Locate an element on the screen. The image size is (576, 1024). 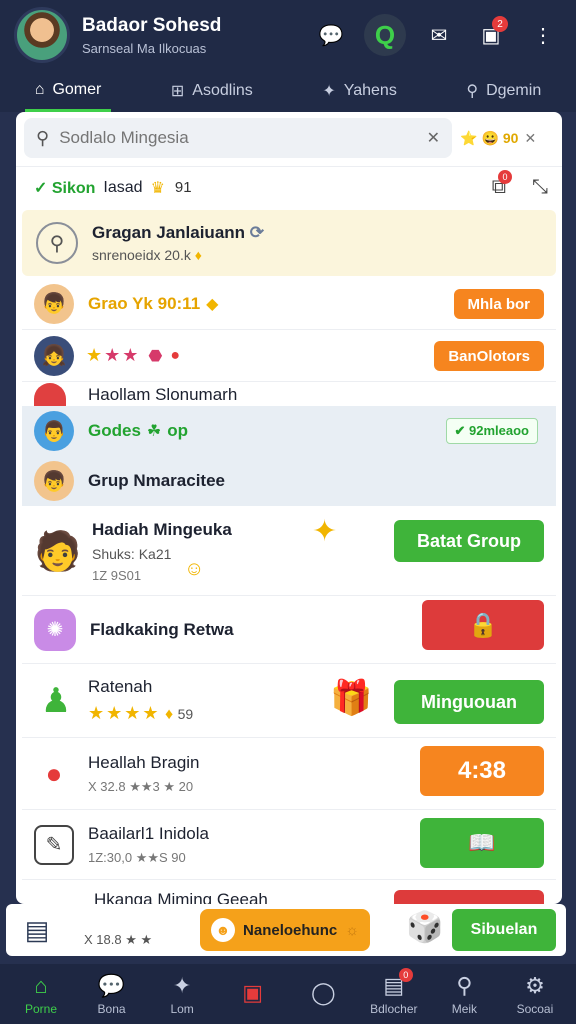
nav-chat: 💬 Bona is located at coordinates (112, 994).